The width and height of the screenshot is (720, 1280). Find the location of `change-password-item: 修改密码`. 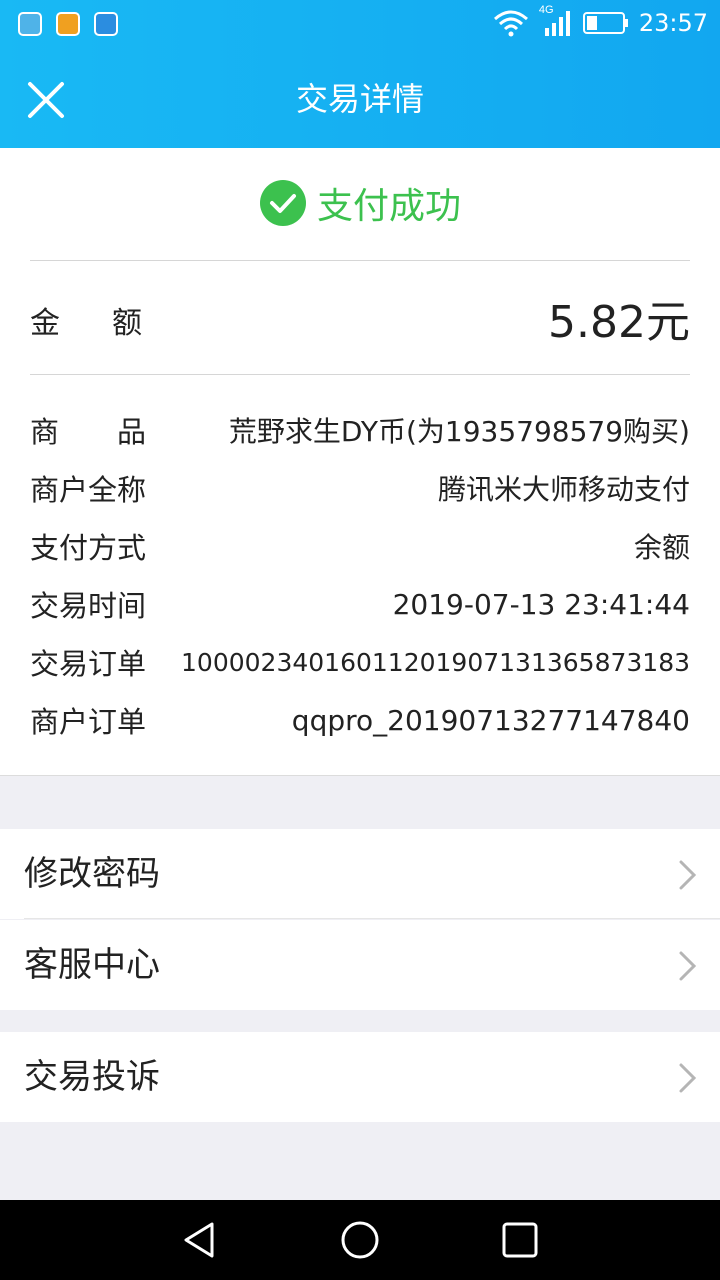

change-password-item: 修改密码 is located at coordinates (360, 874).